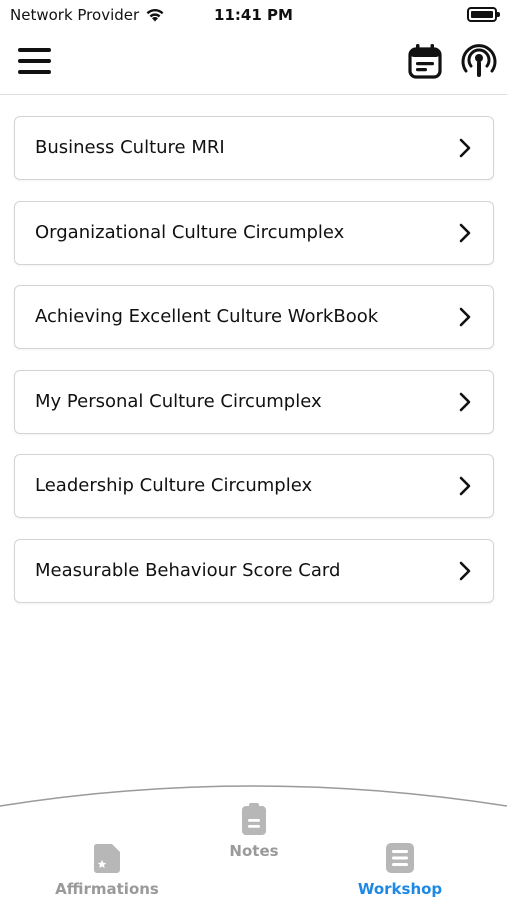 Image resolution: width=507 pixels, height=900 pixels. What do you see at coordinates (188, 570) in the screenshot?
I see `list-item-label: Measurable Behaviour Score Card` at bounding box center [188, 570].